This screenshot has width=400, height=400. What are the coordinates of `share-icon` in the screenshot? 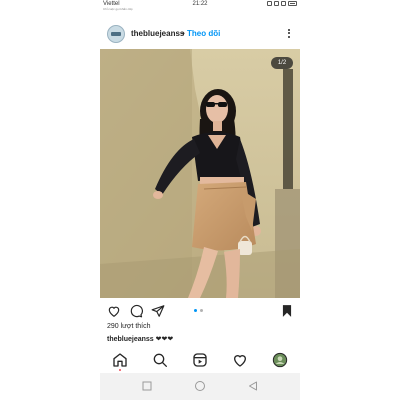 It's located at (158, 311).